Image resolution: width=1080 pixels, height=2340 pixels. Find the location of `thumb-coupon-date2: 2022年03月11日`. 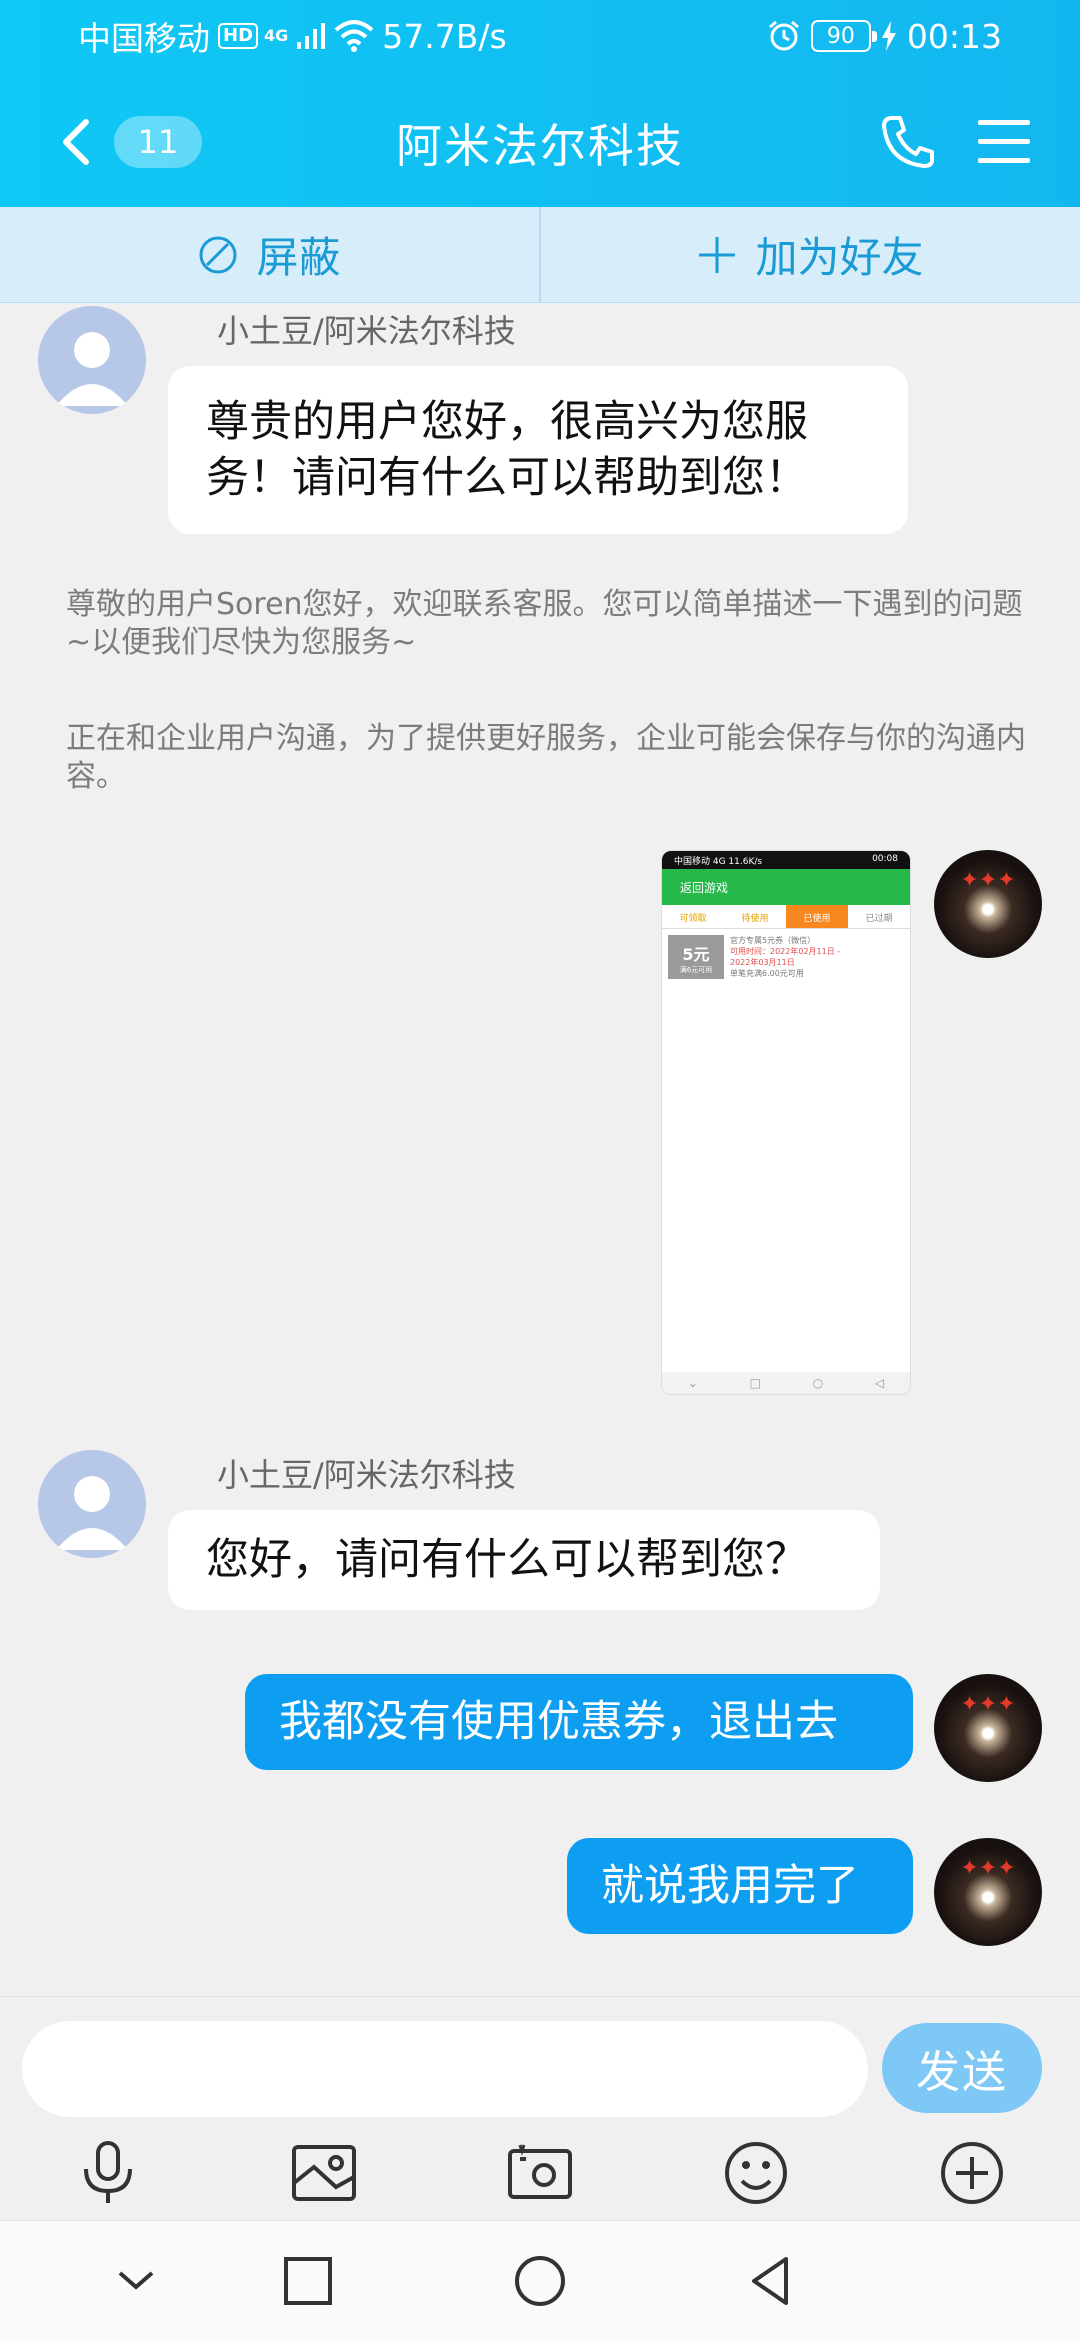

thumb-coupon-date2: 2022年03月11日 is located at coordinates (762, 962).